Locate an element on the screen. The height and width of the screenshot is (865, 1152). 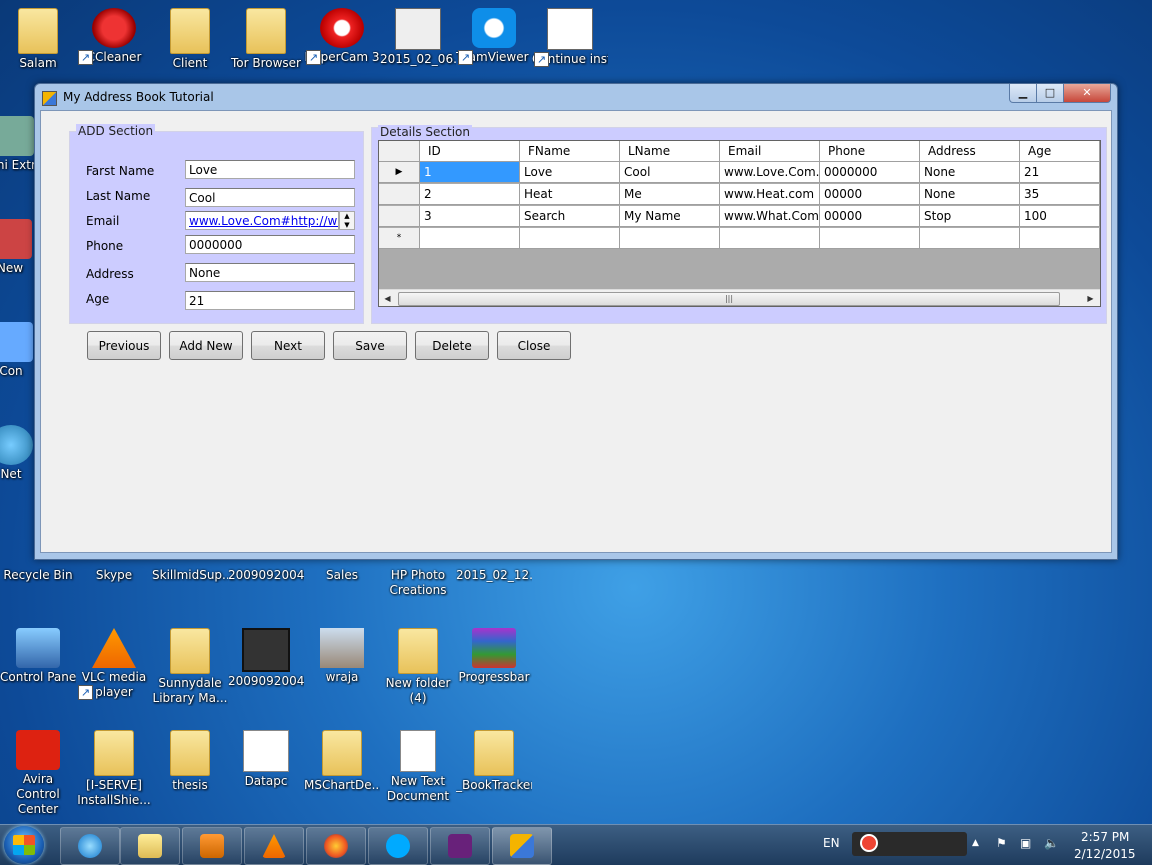
cell-lname: My Name is located at coordinates (670, 216).